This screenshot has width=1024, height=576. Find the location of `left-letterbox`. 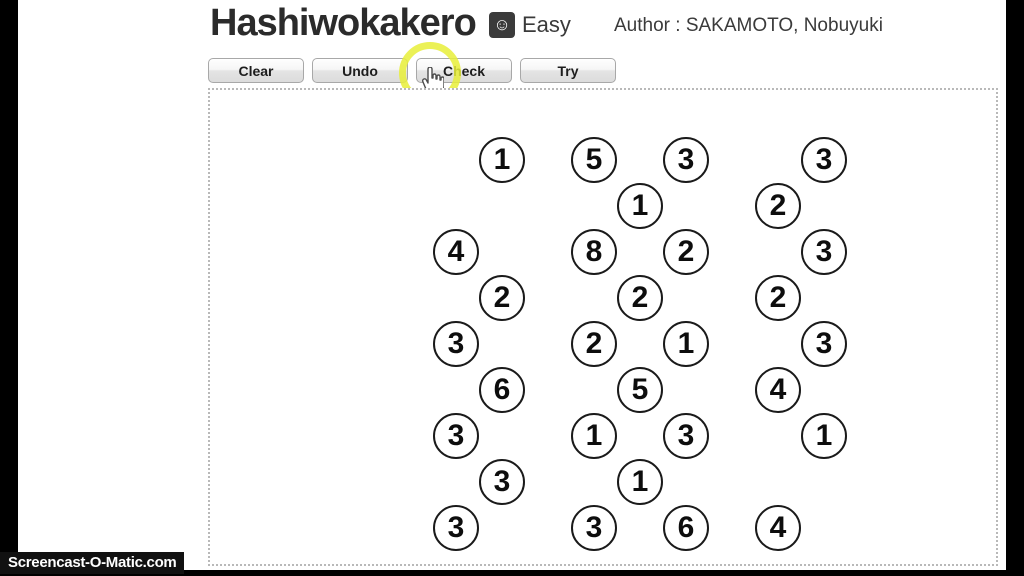

left-letterbox is located at coordinates (9, 288).